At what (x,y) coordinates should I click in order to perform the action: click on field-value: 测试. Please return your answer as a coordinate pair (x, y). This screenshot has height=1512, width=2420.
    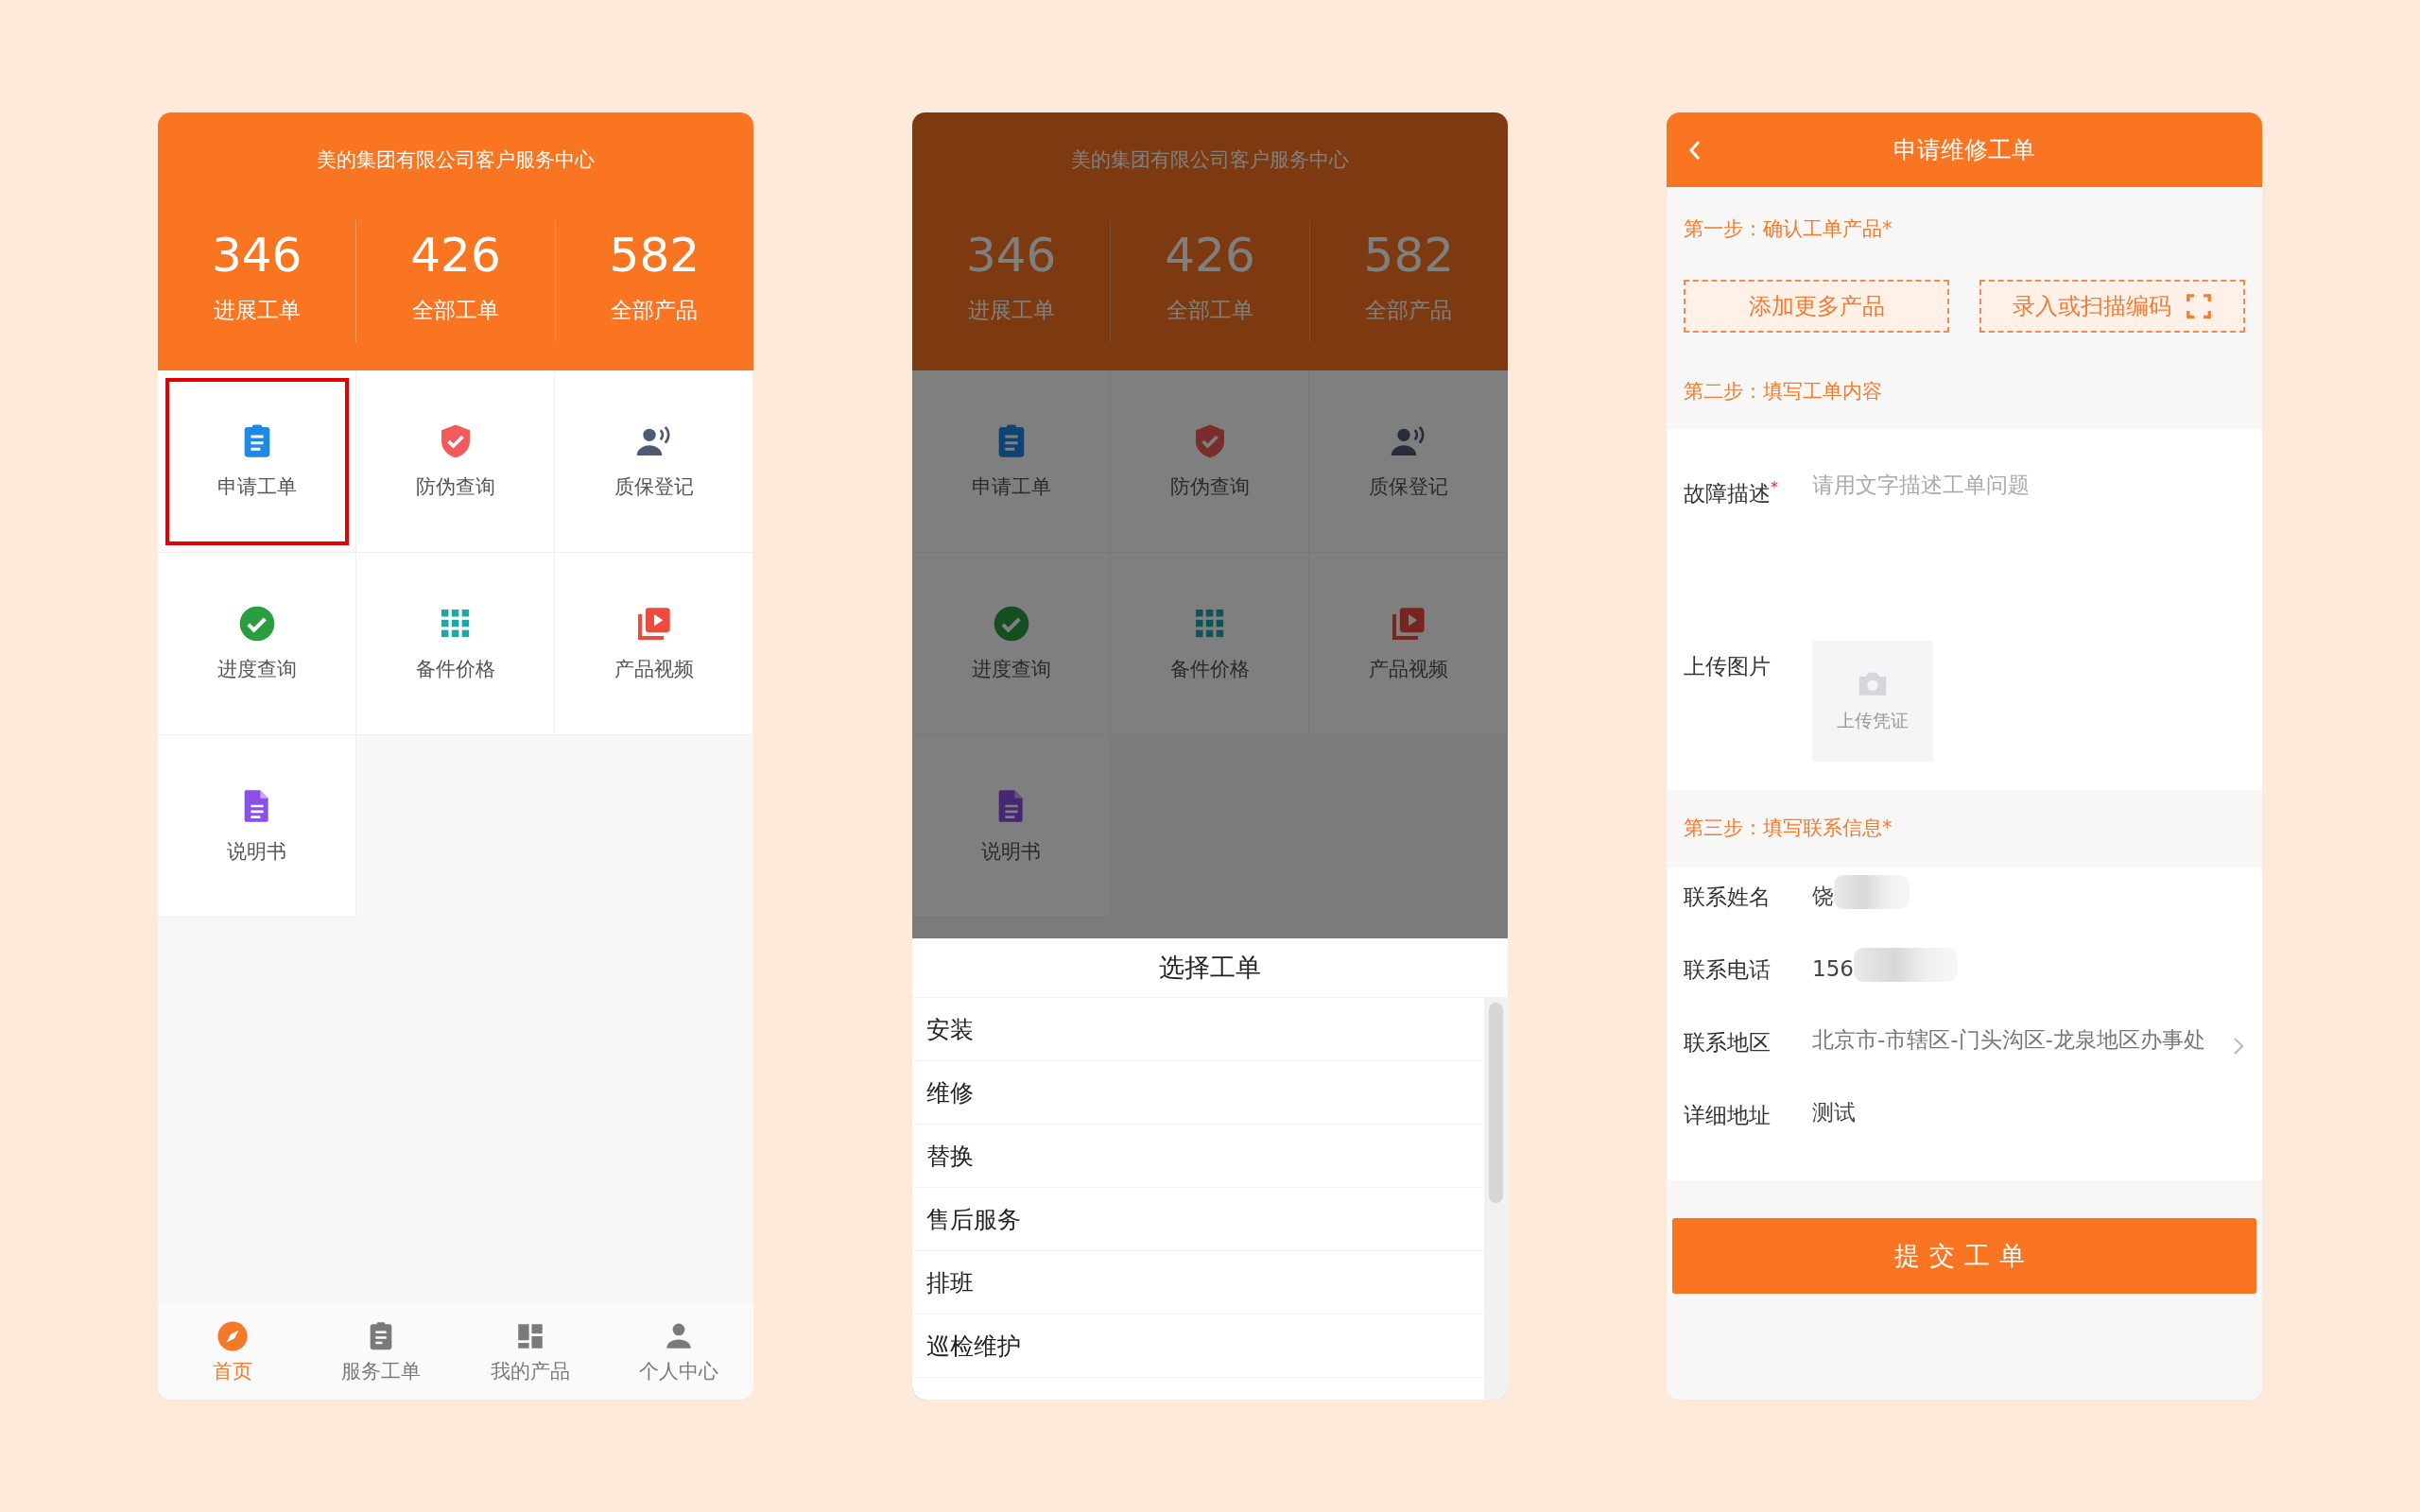
    Looking at the image, I should click on (1834, 1113).